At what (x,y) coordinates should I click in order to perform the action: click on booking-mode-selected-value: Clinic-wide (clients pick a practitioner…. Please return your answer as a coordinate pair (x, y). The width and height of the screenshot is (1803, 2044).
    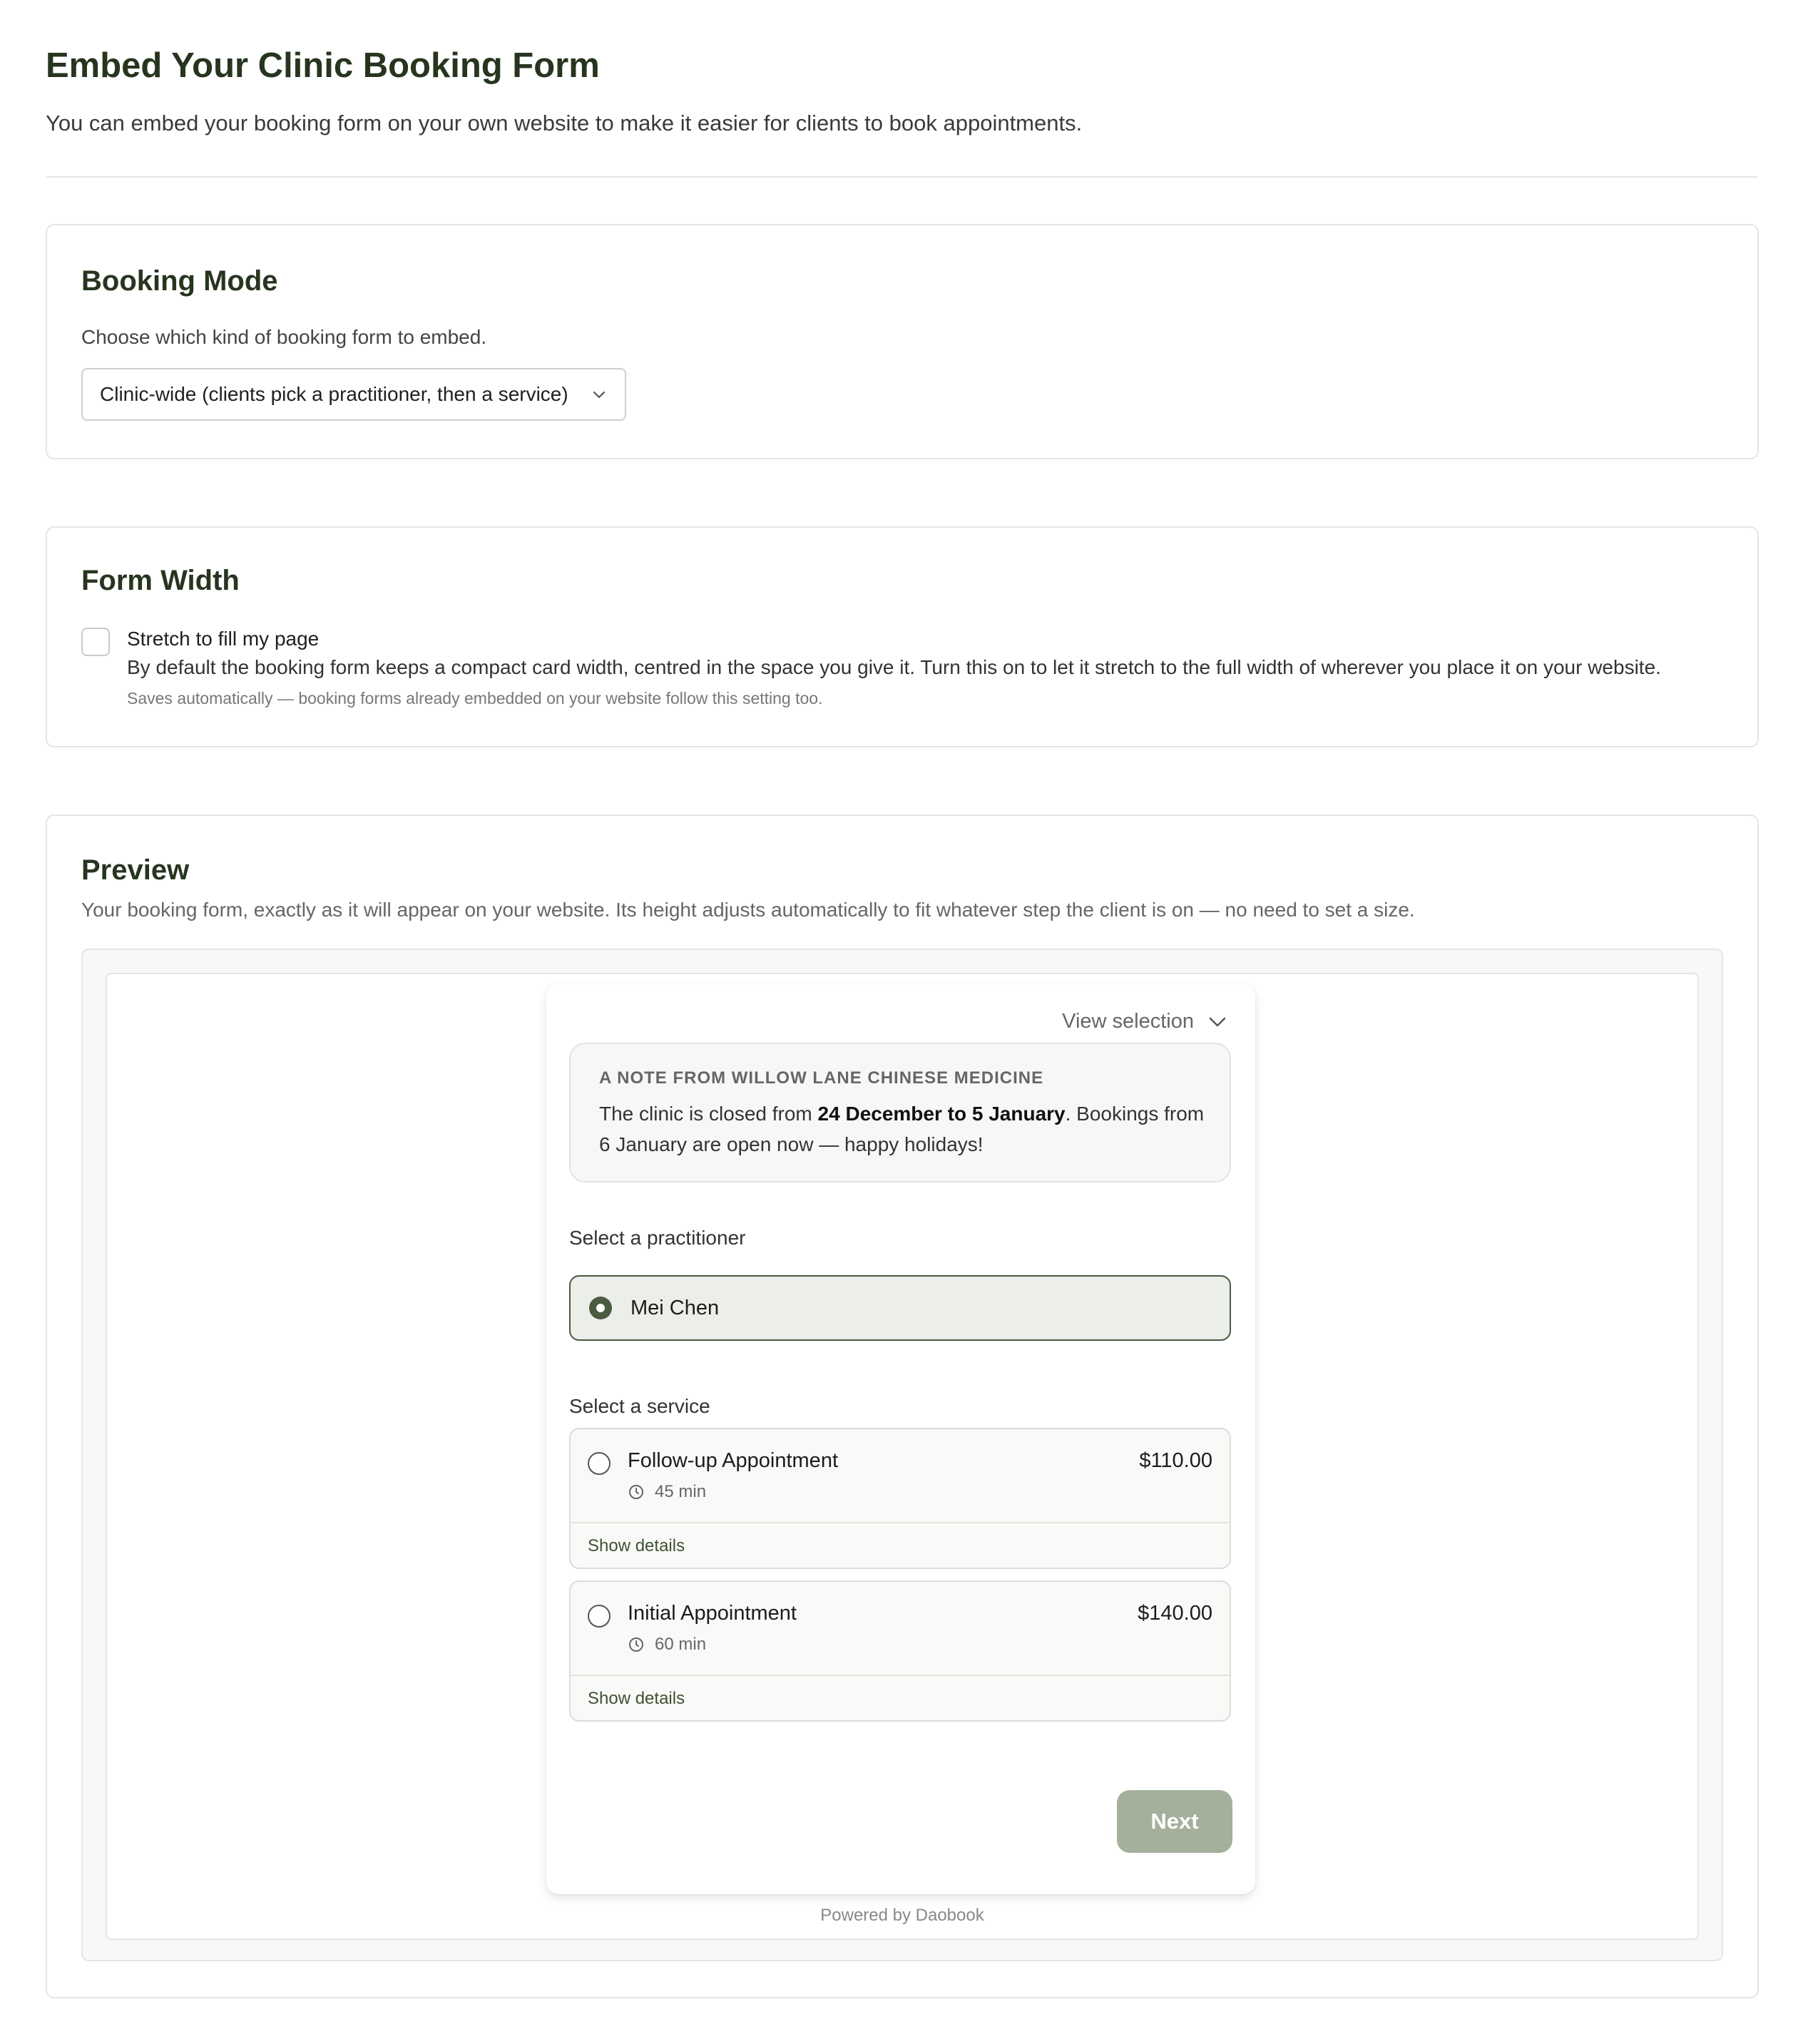
    Looking at the image, I should click on (334, 394).